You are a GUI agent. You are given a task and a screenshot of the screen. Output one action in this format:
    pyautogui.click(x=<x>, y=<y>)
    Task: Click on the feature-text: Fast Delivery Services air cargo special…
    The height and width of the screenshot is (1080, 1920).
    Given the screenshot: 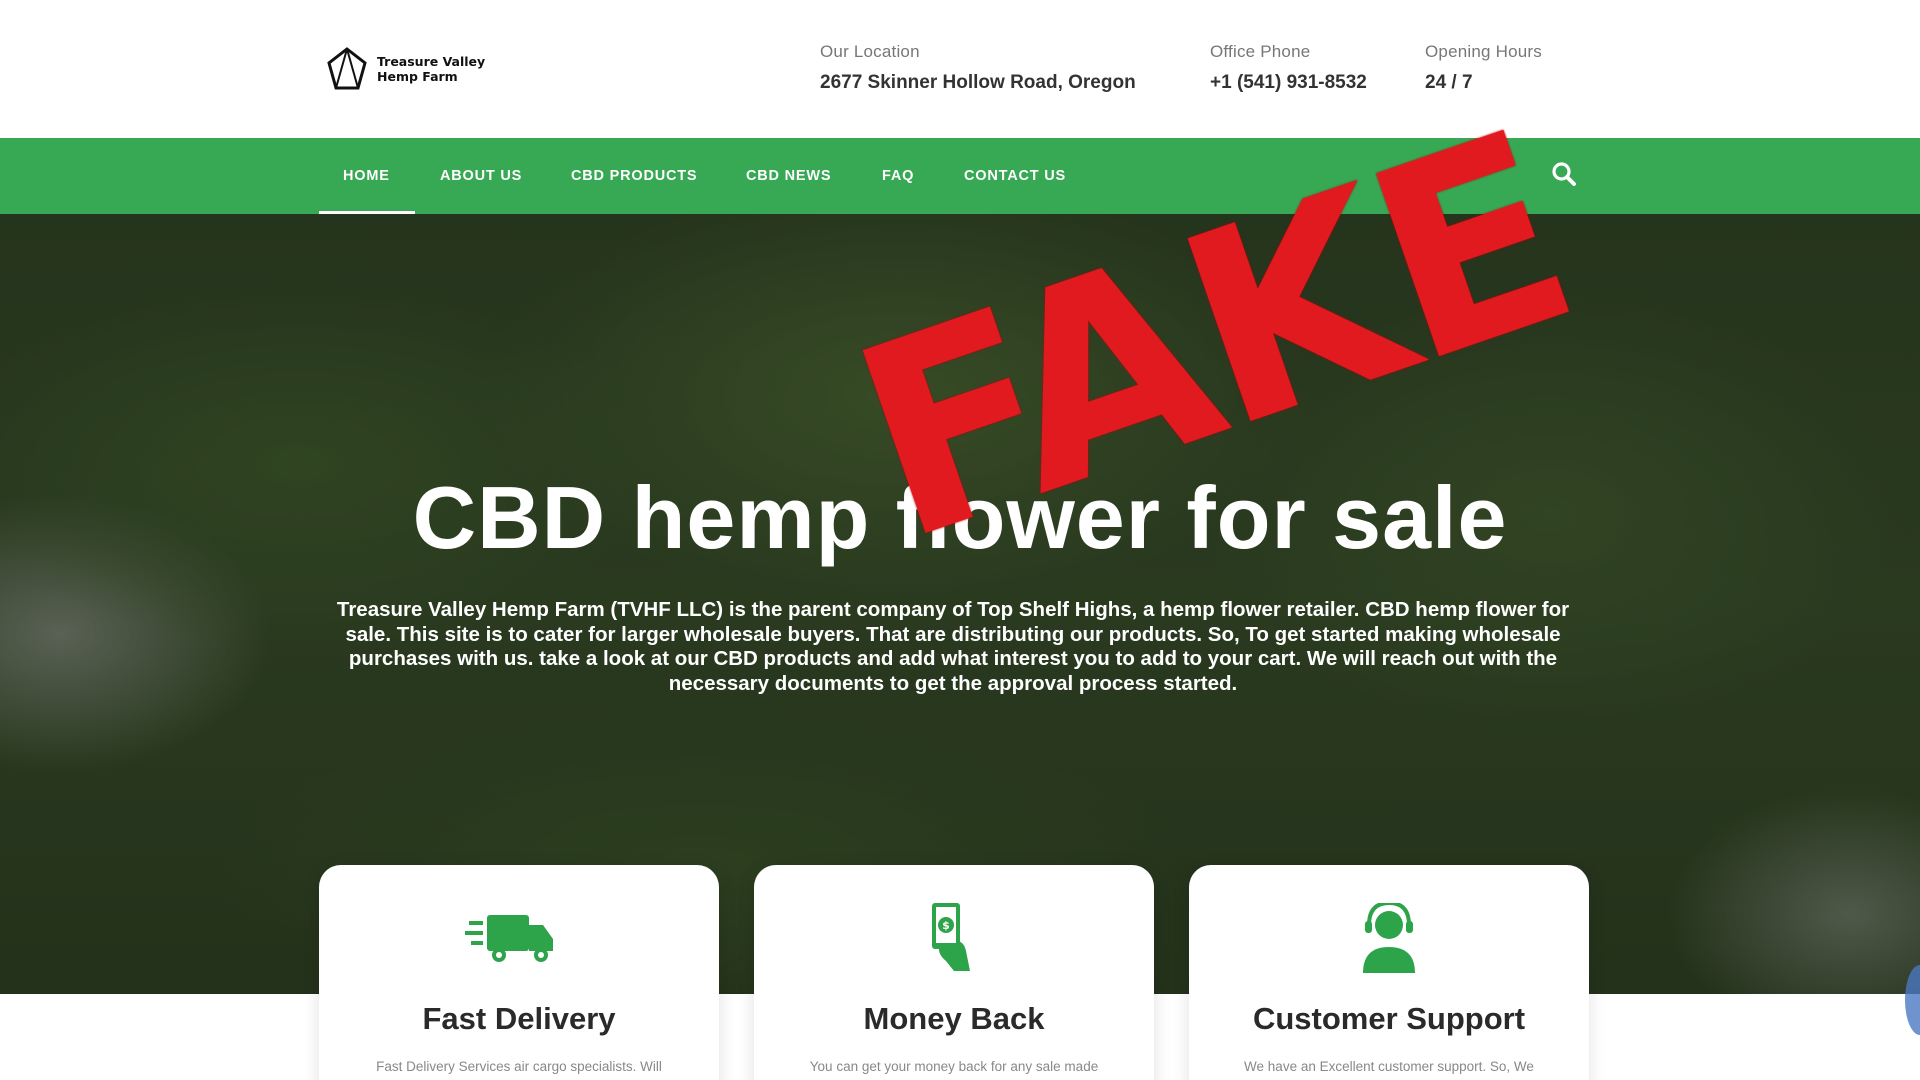 What is the action you would take?
    pyautogui.click(x=519, y=1066)
    